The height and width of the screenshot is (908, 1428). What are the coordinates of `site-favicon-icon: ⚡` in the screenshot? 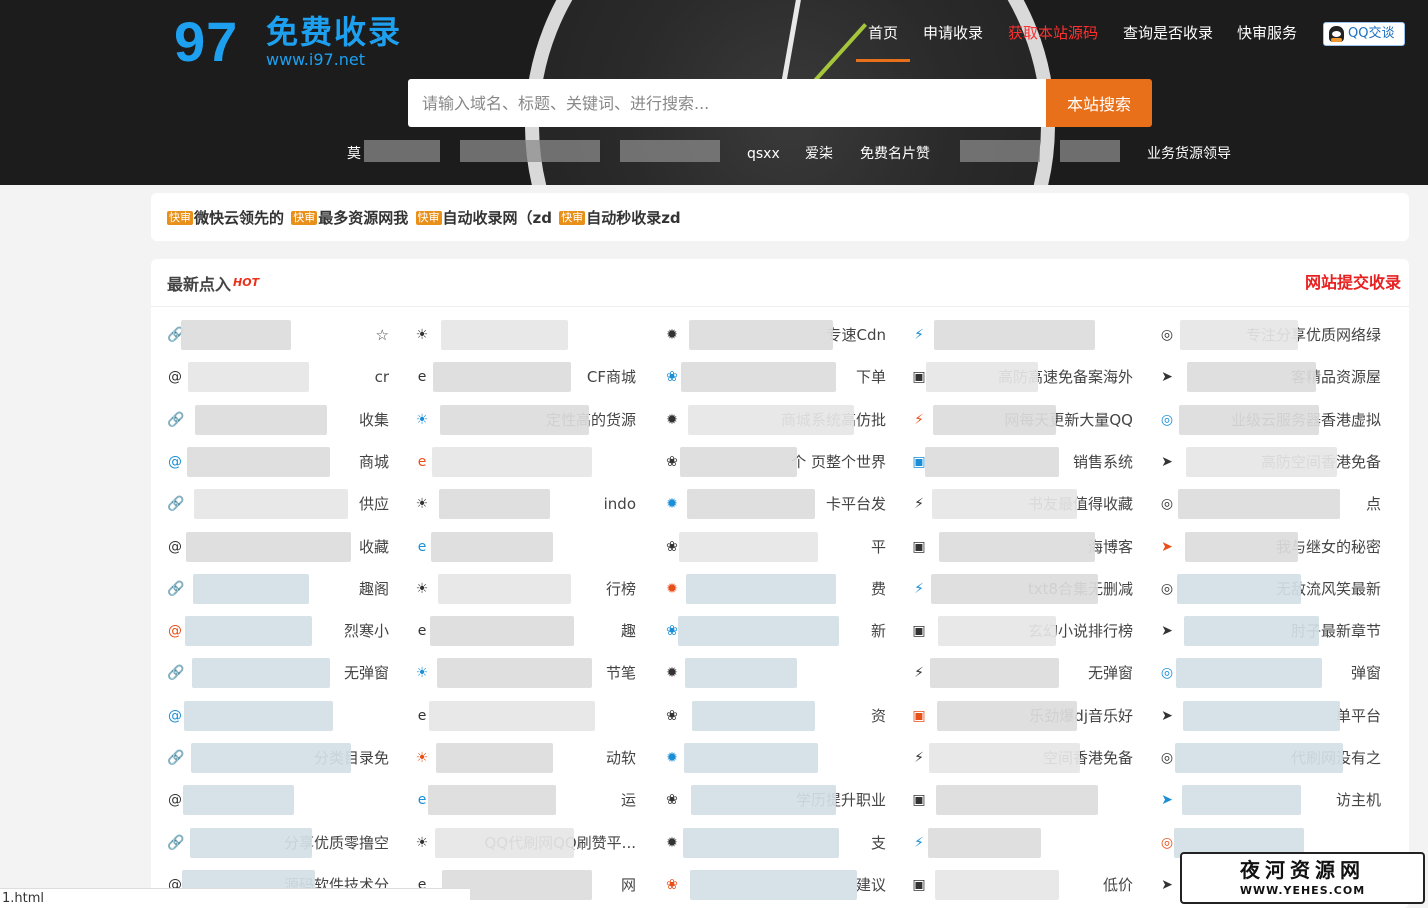 It's located at (919, 335).